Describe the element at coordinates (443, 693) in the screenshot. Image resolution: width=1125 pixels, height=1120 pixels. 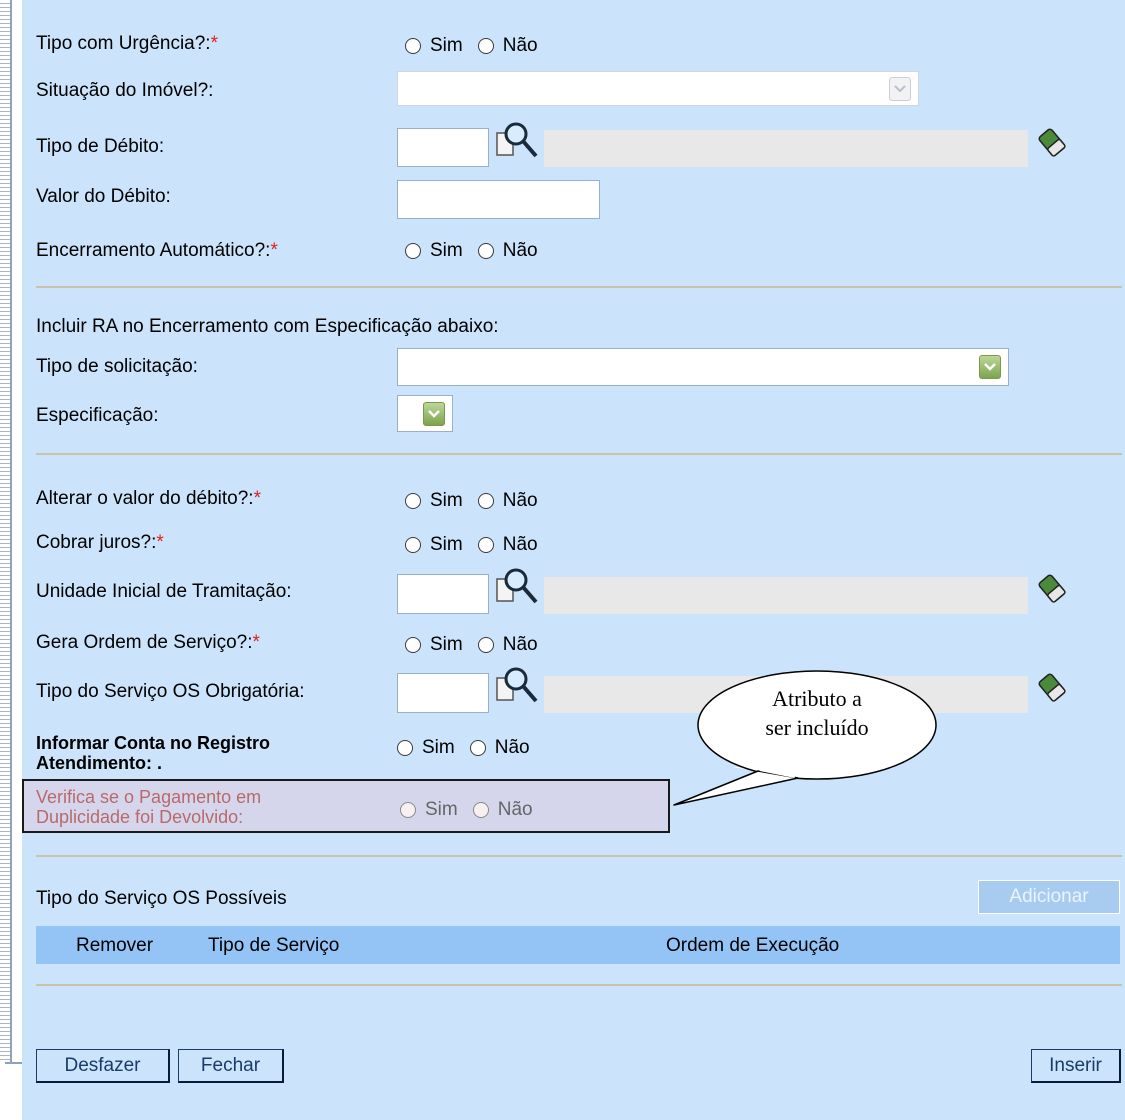
I see `tipo-servico-obrigatoria-code-input` at that location.